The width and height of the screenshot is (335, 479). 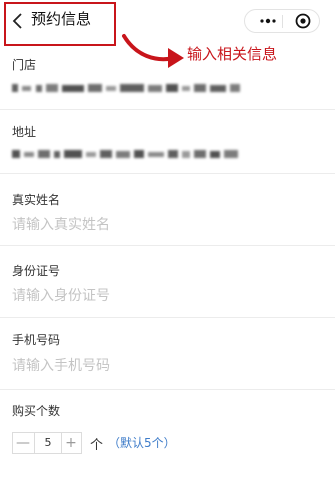 I want to click on address-field: 地址, so click(x=167, y=142).